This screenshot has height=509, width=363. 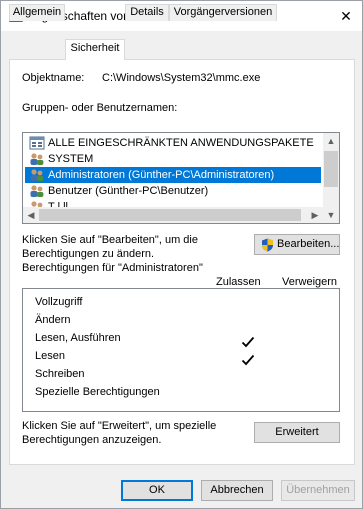 I want to click on scroll-right-icon: ▶, so click(x=315, y=215).